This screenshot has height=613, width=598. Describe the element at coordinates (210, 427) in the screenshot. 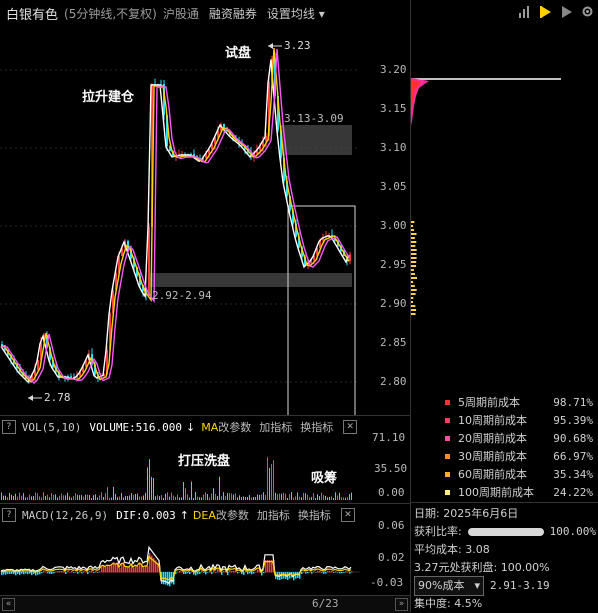

I see `vol-ma-label: MA` at that location.